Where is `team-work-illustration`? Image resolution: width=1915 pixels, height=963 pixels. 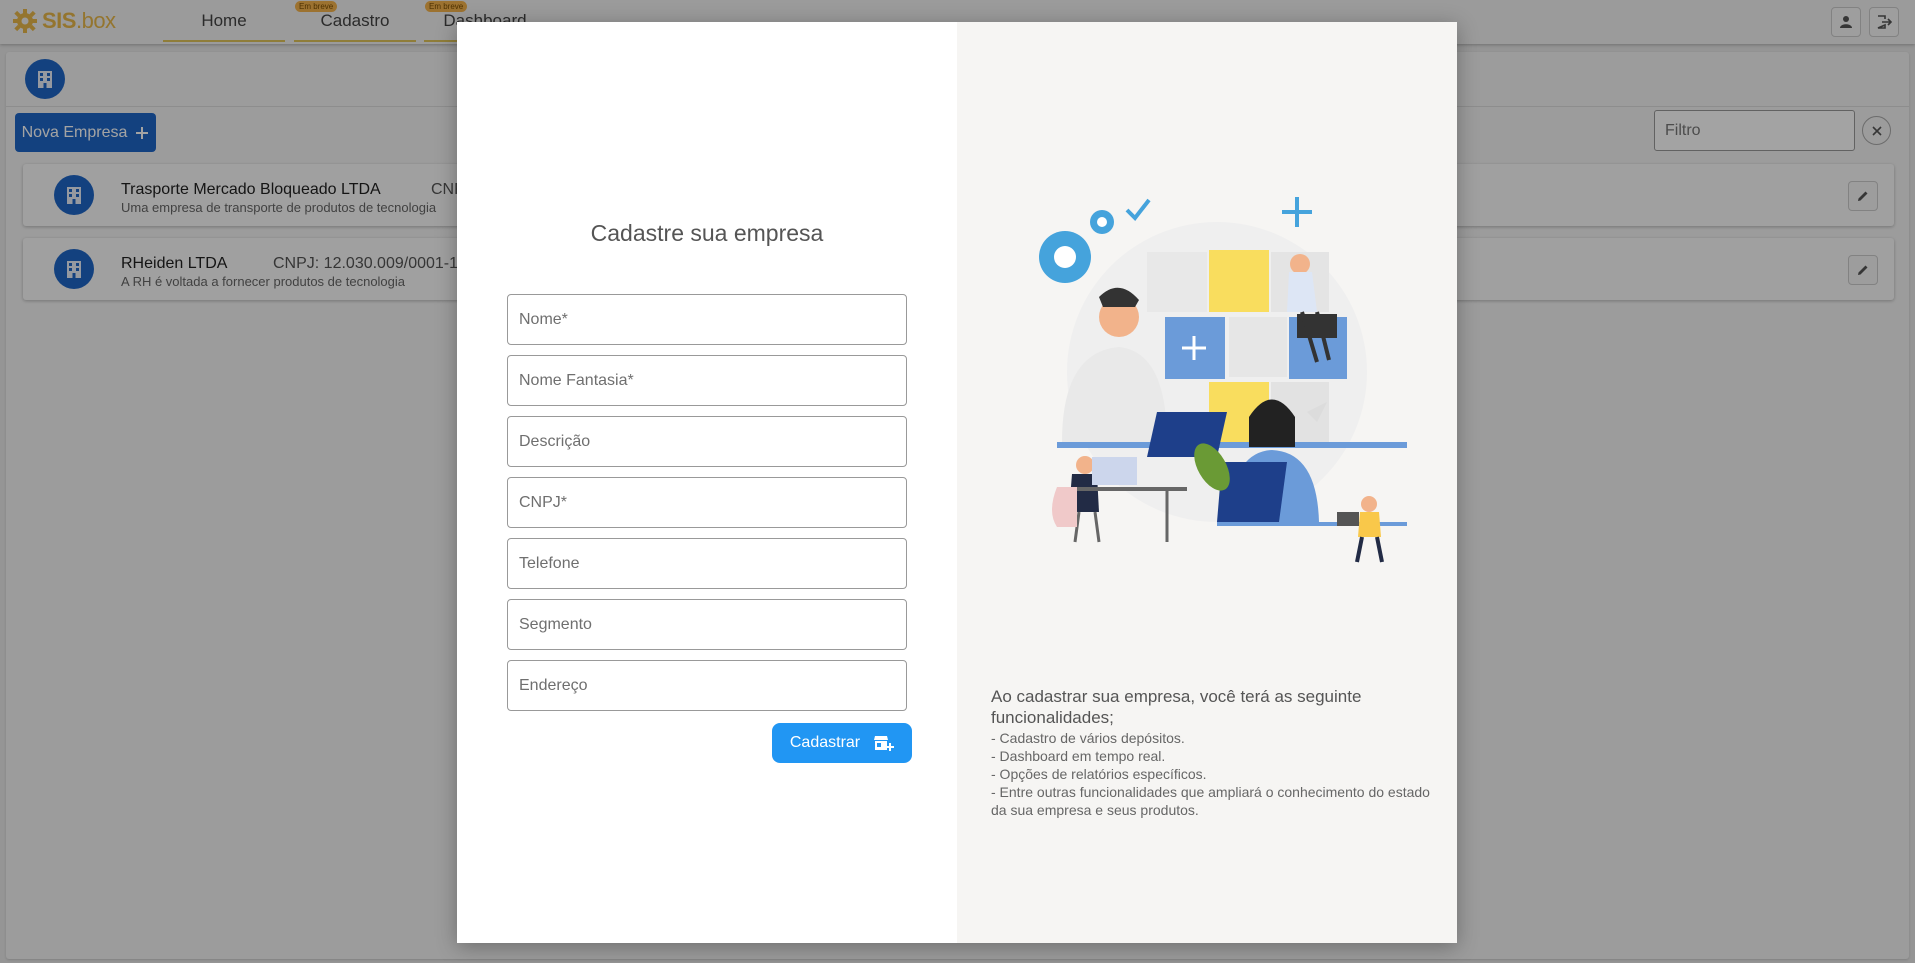 team-work-illustration is located at coordinates (1223, 380).